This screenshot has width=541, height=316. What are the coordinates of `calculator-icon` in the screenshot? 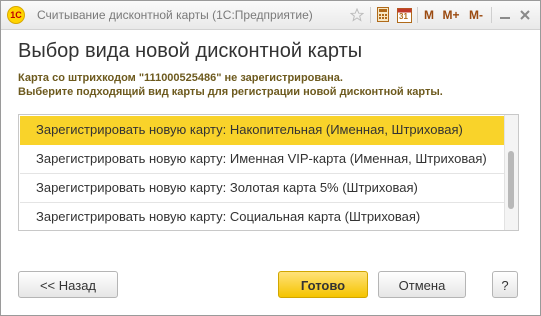 It's located at (383, 15).